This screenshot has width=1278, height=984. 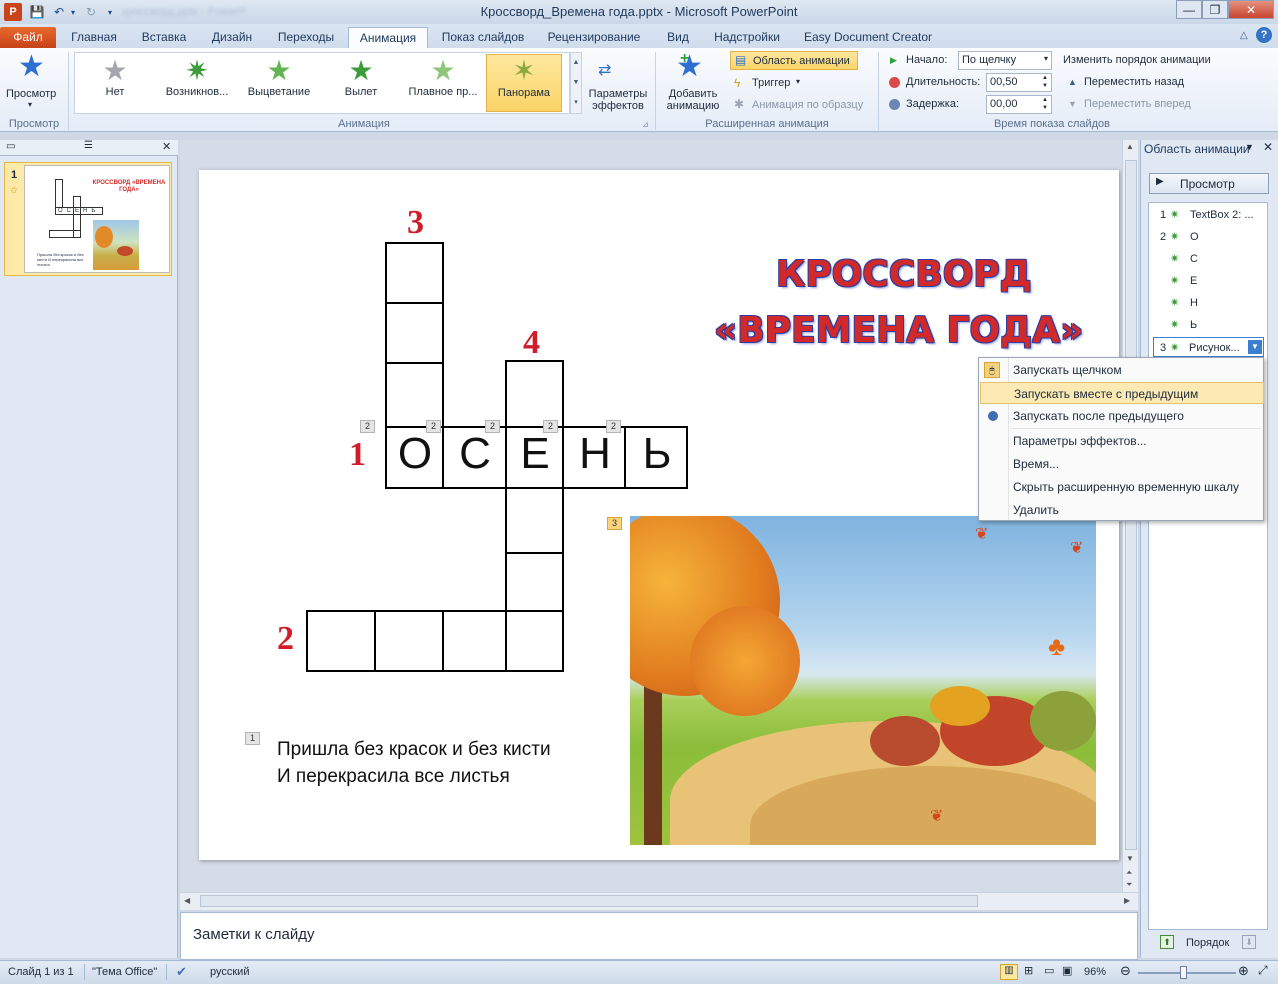 What do you see at coordinates (166, 146) in the screenshot?
I see `close-pane-icon: ✕` at bounding box center [166, 146].